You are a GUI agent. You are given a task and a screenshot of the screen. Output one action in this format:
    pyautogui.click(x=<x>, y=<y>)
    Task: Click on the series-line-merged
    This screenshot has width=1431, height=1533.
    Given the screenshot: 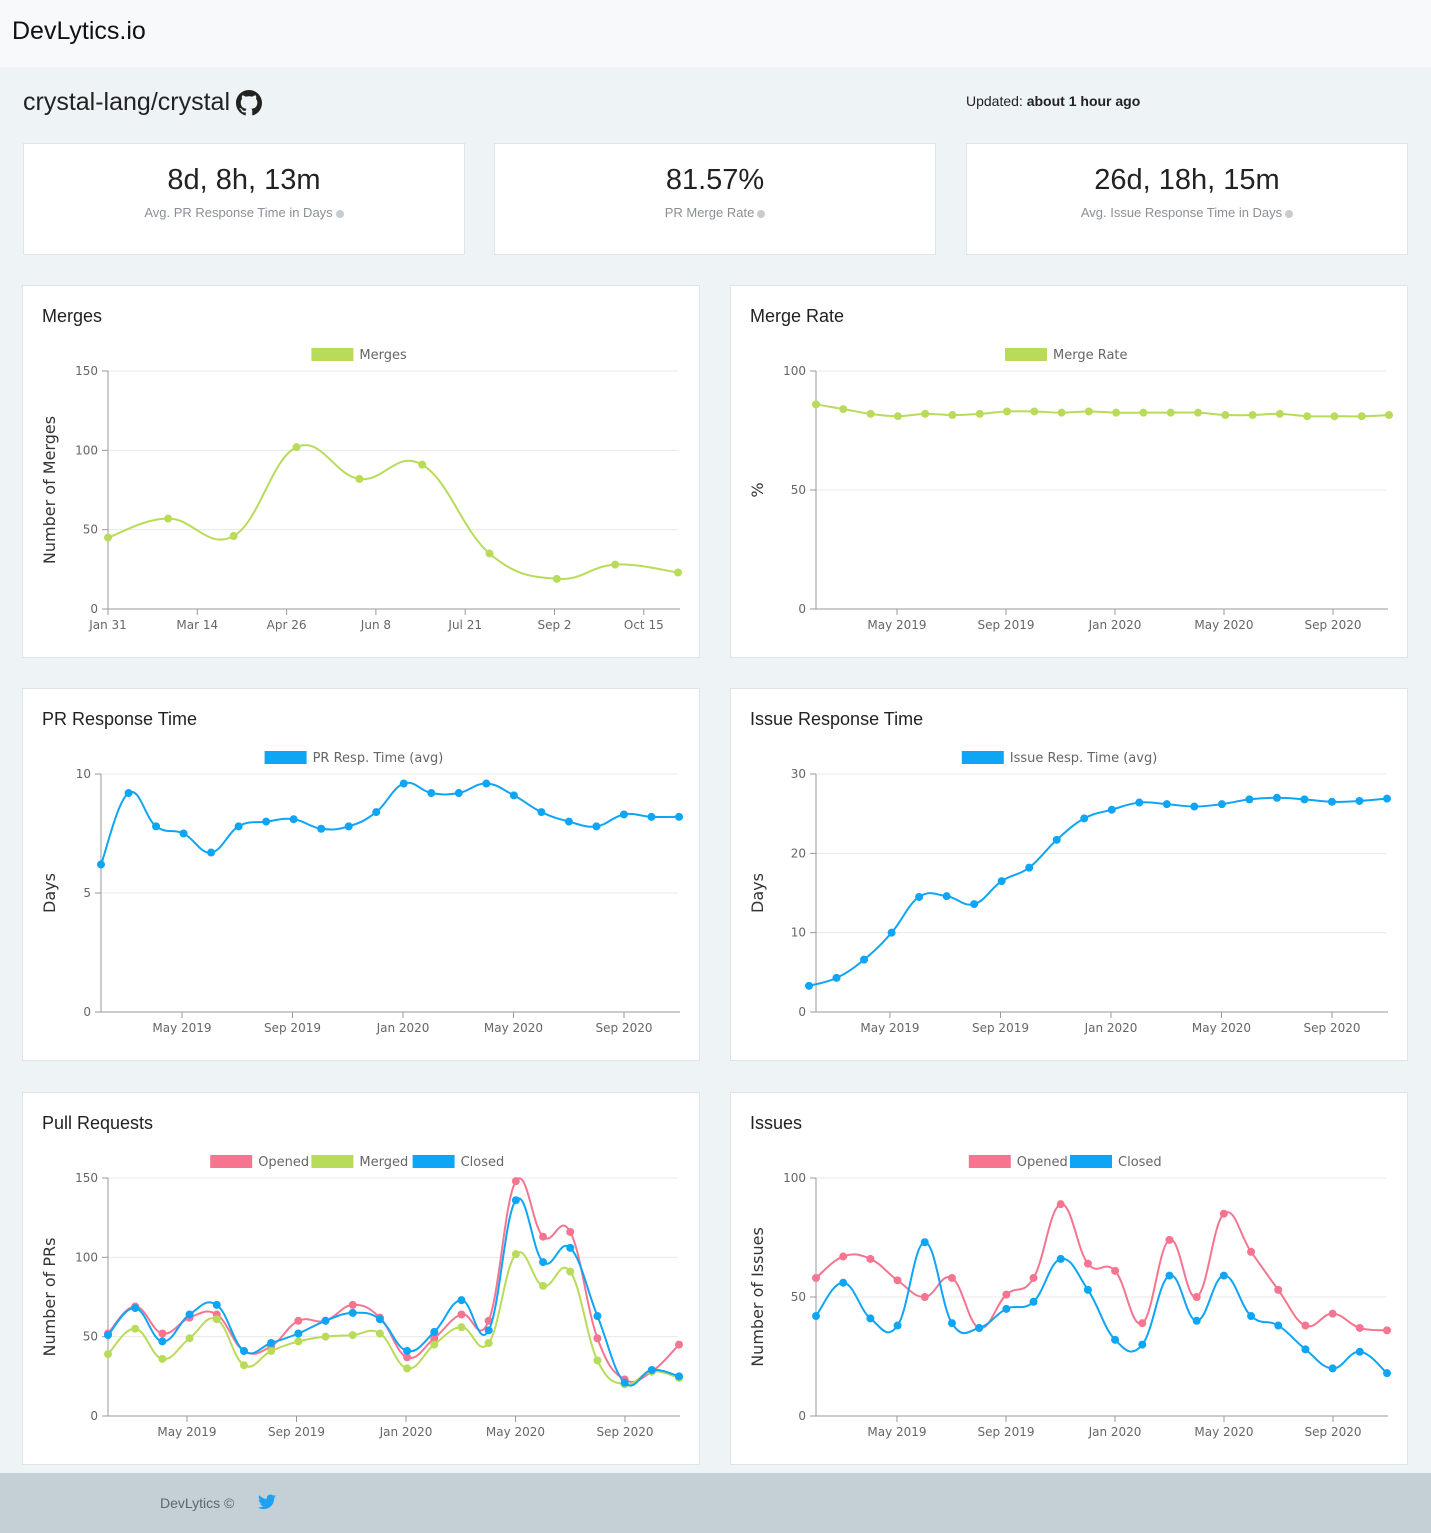 What is the action you would take?
    pyautogui.click(x=393, y=1318)
    